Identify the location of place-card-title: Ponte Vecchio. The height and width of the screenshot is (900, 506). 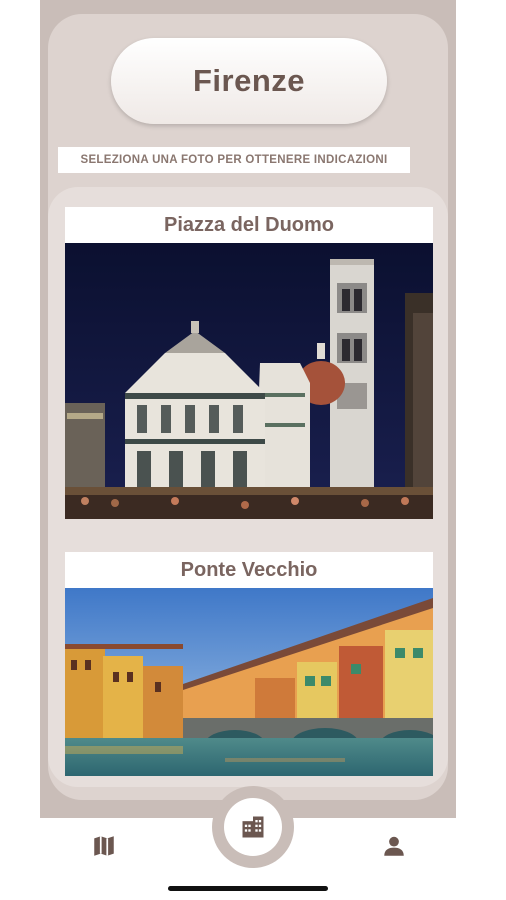
(249, 570).